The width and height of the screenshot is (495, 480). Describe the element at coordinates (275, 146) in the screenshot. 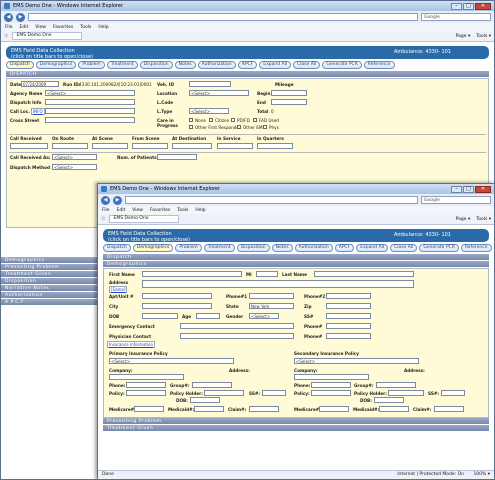

I see `time-in-quarters-field` at that location.